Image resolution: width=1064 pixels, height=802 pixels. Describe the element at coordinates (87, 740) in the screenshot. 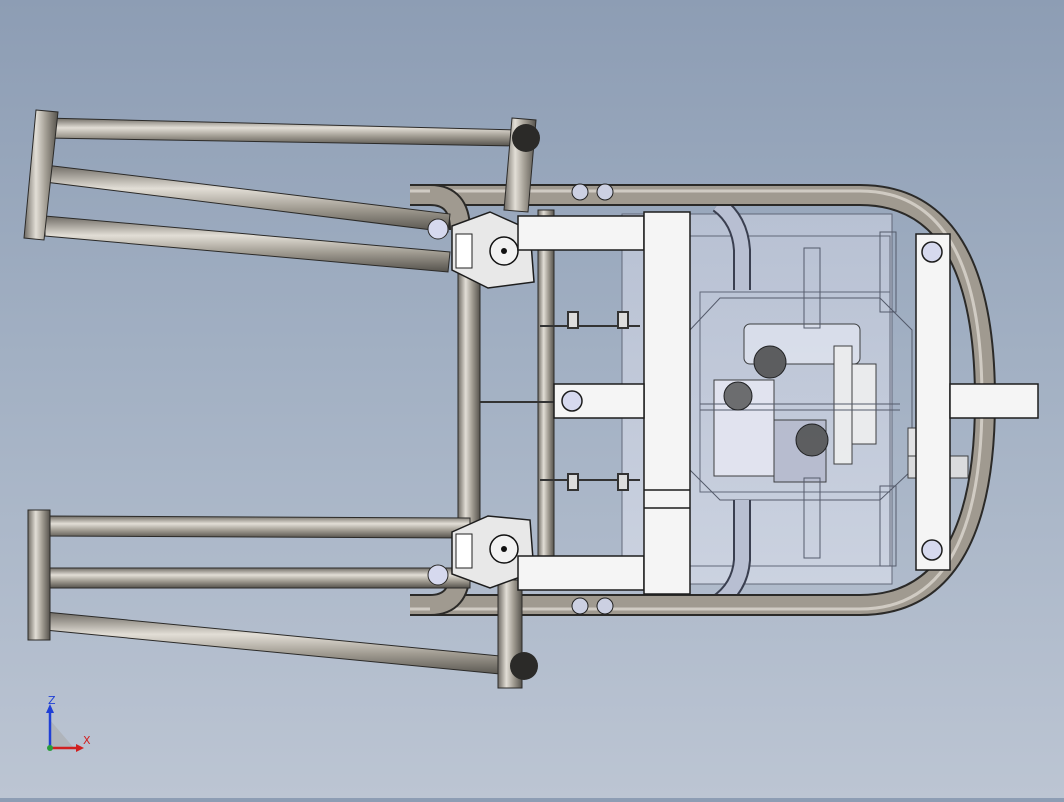

I see `x-axis-label: X` at that location.